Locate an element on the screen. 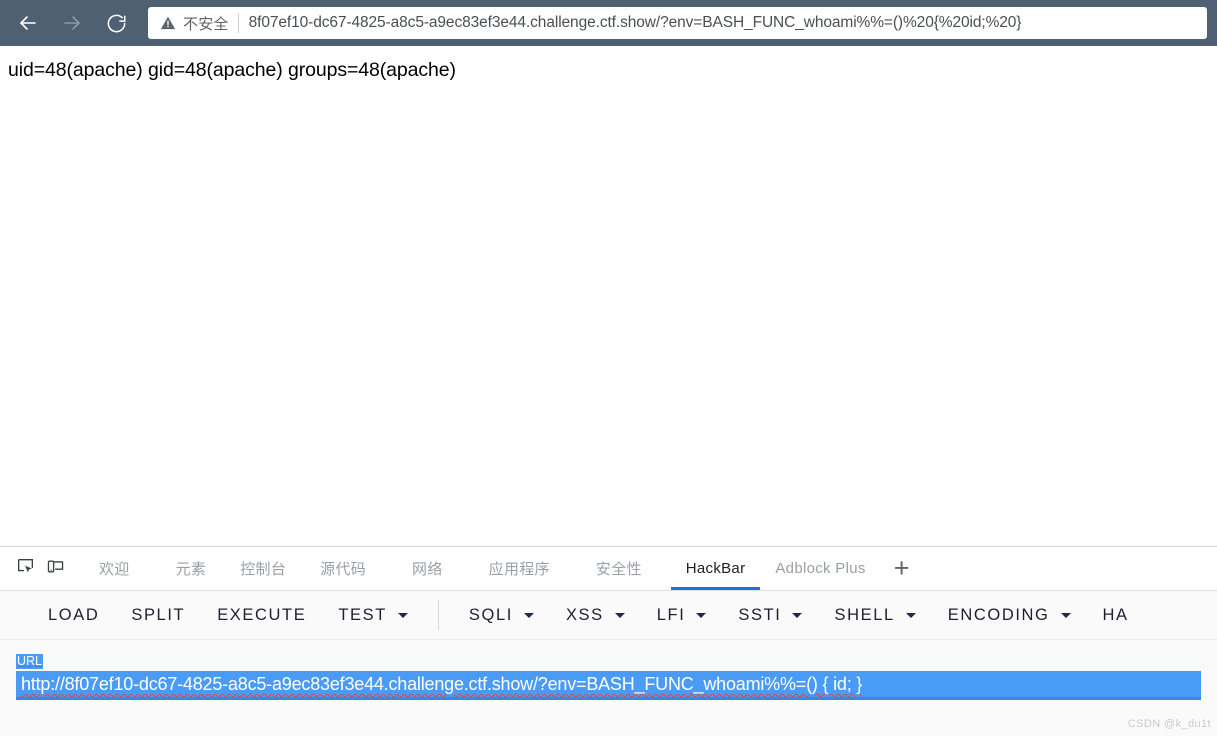 The height and width of the screenshot is (736, 1217). tab-label: 应用程序 is located at coordinates (519, 569).